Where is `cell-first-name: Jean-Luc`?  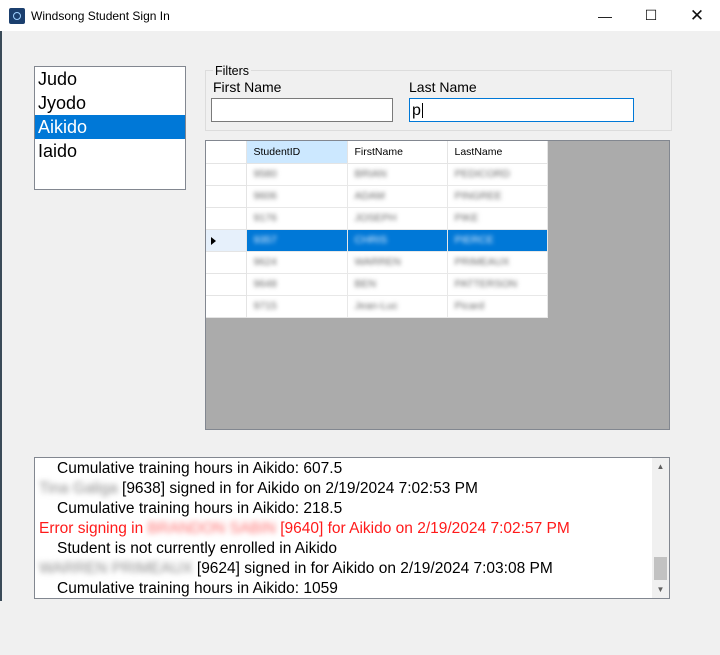 cell-first-name: Jean-Luc is located at coordinates (397, 306).